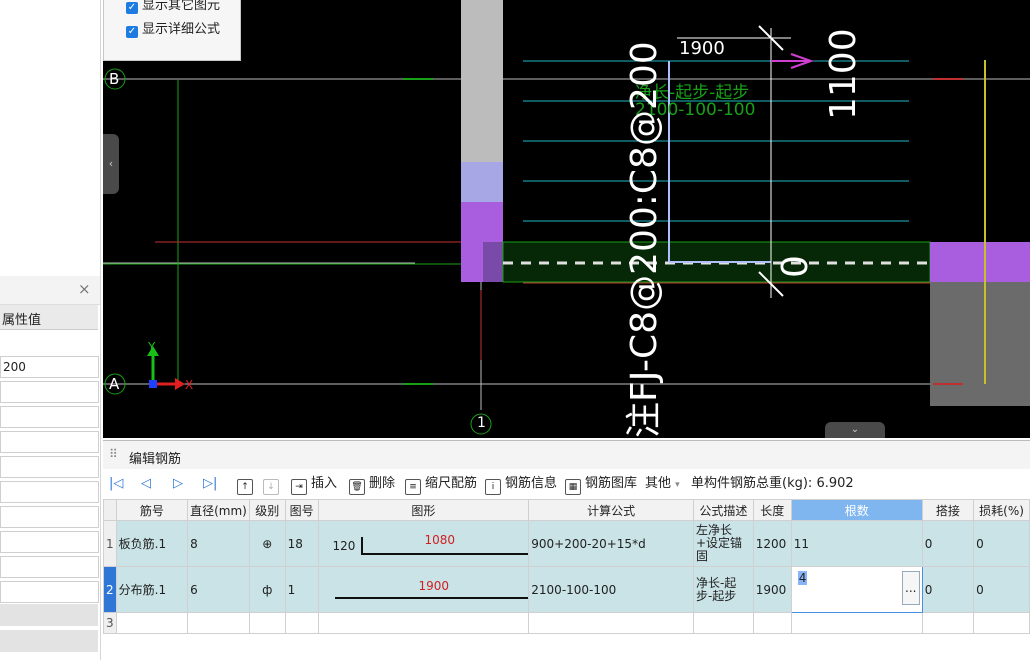 The image size is (1030, 661). I want to click on cell-diameter: 8, so click(218, 543).